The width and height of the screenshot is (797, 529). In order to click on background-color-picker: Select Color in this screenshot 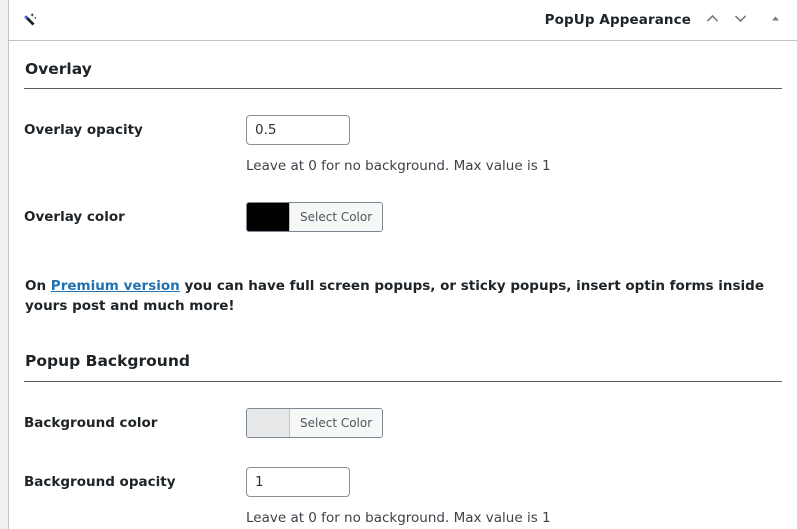, I will do `click(315, 422)`.